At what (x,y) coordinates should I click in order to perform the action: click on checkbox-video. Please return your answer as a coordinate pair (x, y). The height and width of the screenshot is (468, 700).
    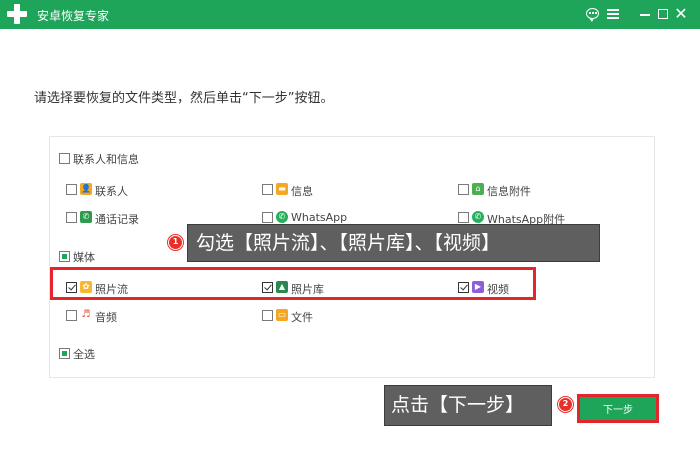
    Looking at the image, I should click on (463, 287).